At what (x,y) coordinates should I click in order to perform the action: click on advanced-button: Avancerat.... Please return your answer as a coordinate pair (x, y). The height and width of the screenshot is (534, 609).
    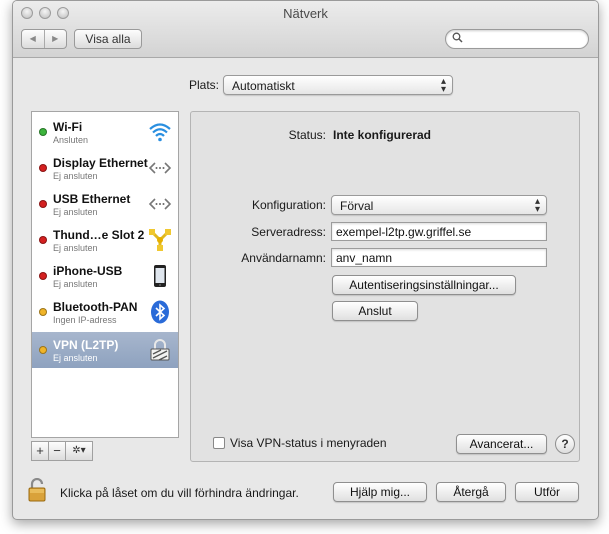
    Looking at the image, I should click on (501, 444).